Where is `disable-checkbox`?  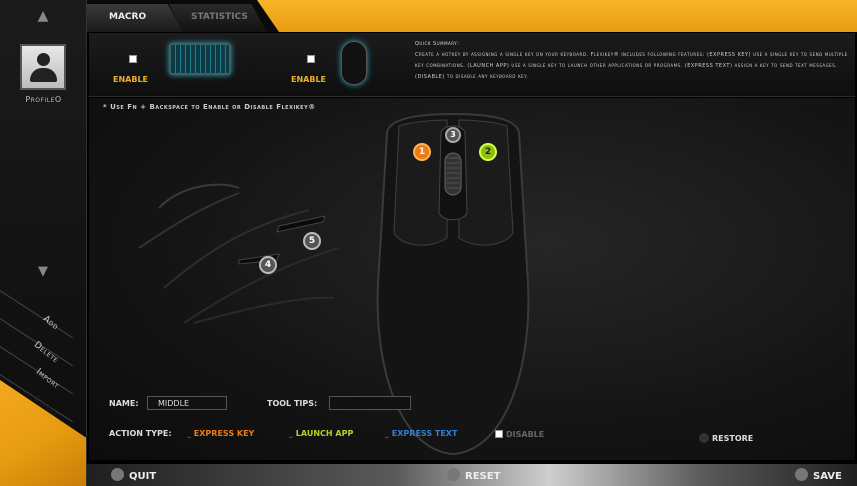
disable-checkbox is located at coordinates (499, 434).